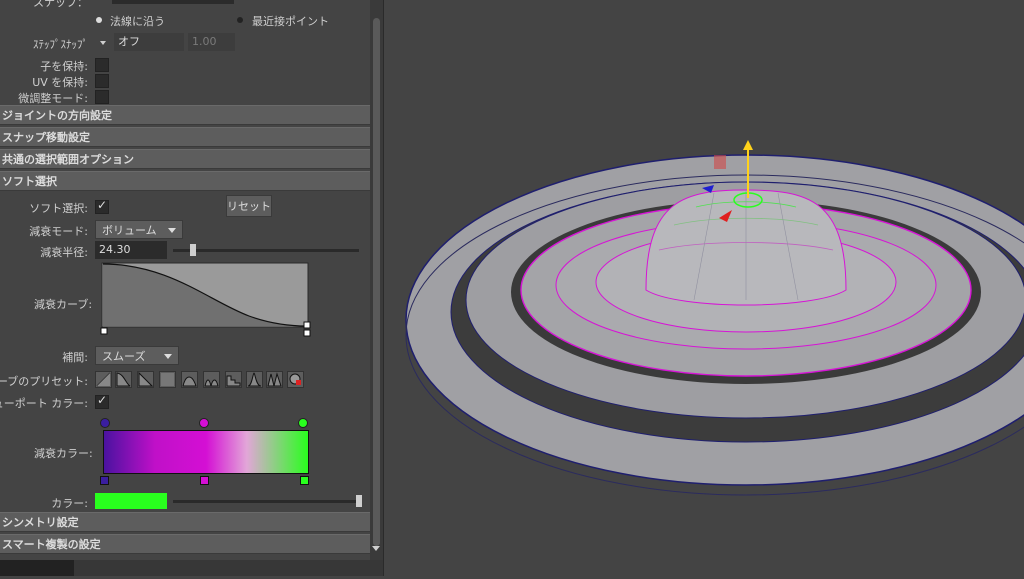 Image resolution: width=1024 pixels, height=579 pixels. Describe the element at coordinates (137, 21) in the screenshot. I see `radio-surface-normal-label: 法線に沿う` at that location.